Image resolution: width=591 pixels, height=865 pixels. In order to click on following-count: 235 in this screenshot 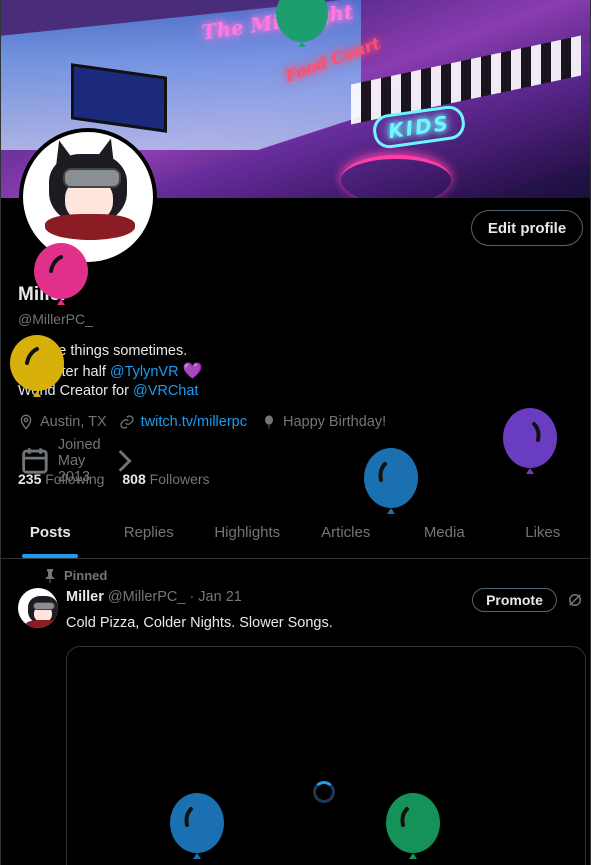, I will do `click(30, 479)`.